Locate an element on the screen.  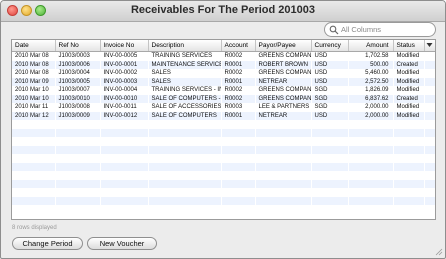
cell-description: SALE OF COMPUTERS is located at coordinates (184, 115).